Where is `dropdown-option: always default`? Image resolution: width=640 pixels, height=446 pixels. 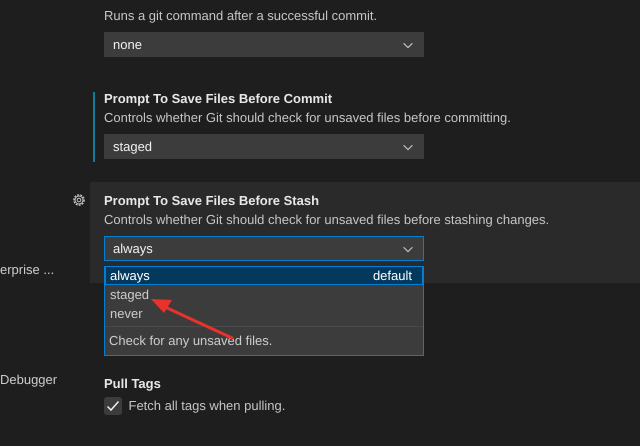
dropdown-option: always default is located at coordinates (264, 275).